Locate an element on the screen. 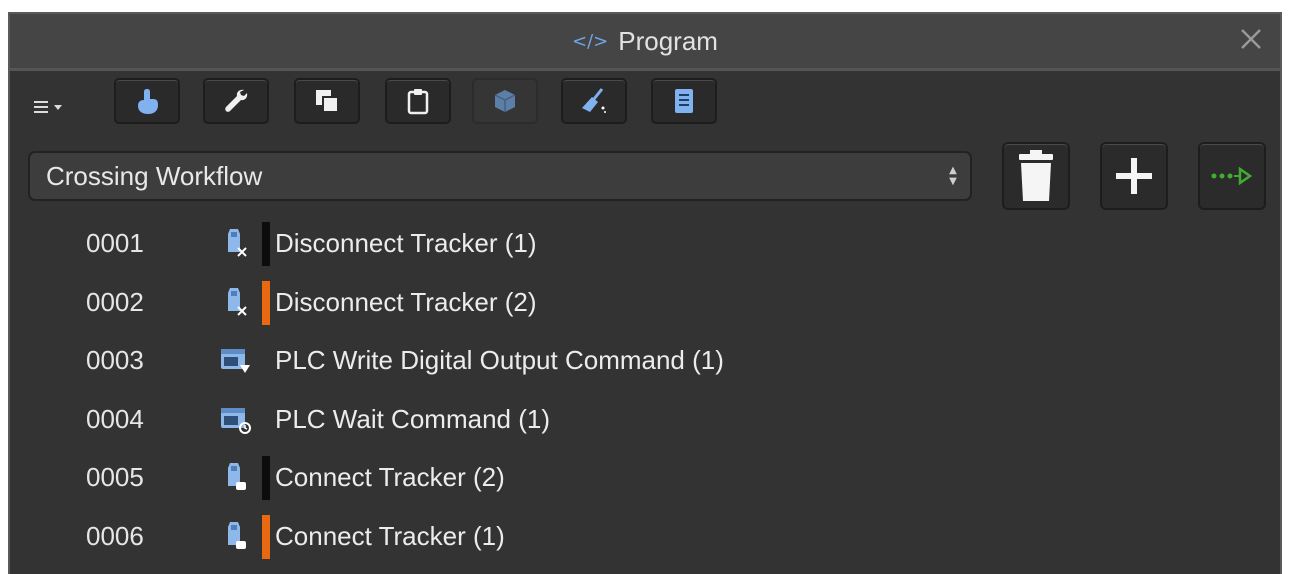  hand-pointer-icon is located at coordinates (148, 101).